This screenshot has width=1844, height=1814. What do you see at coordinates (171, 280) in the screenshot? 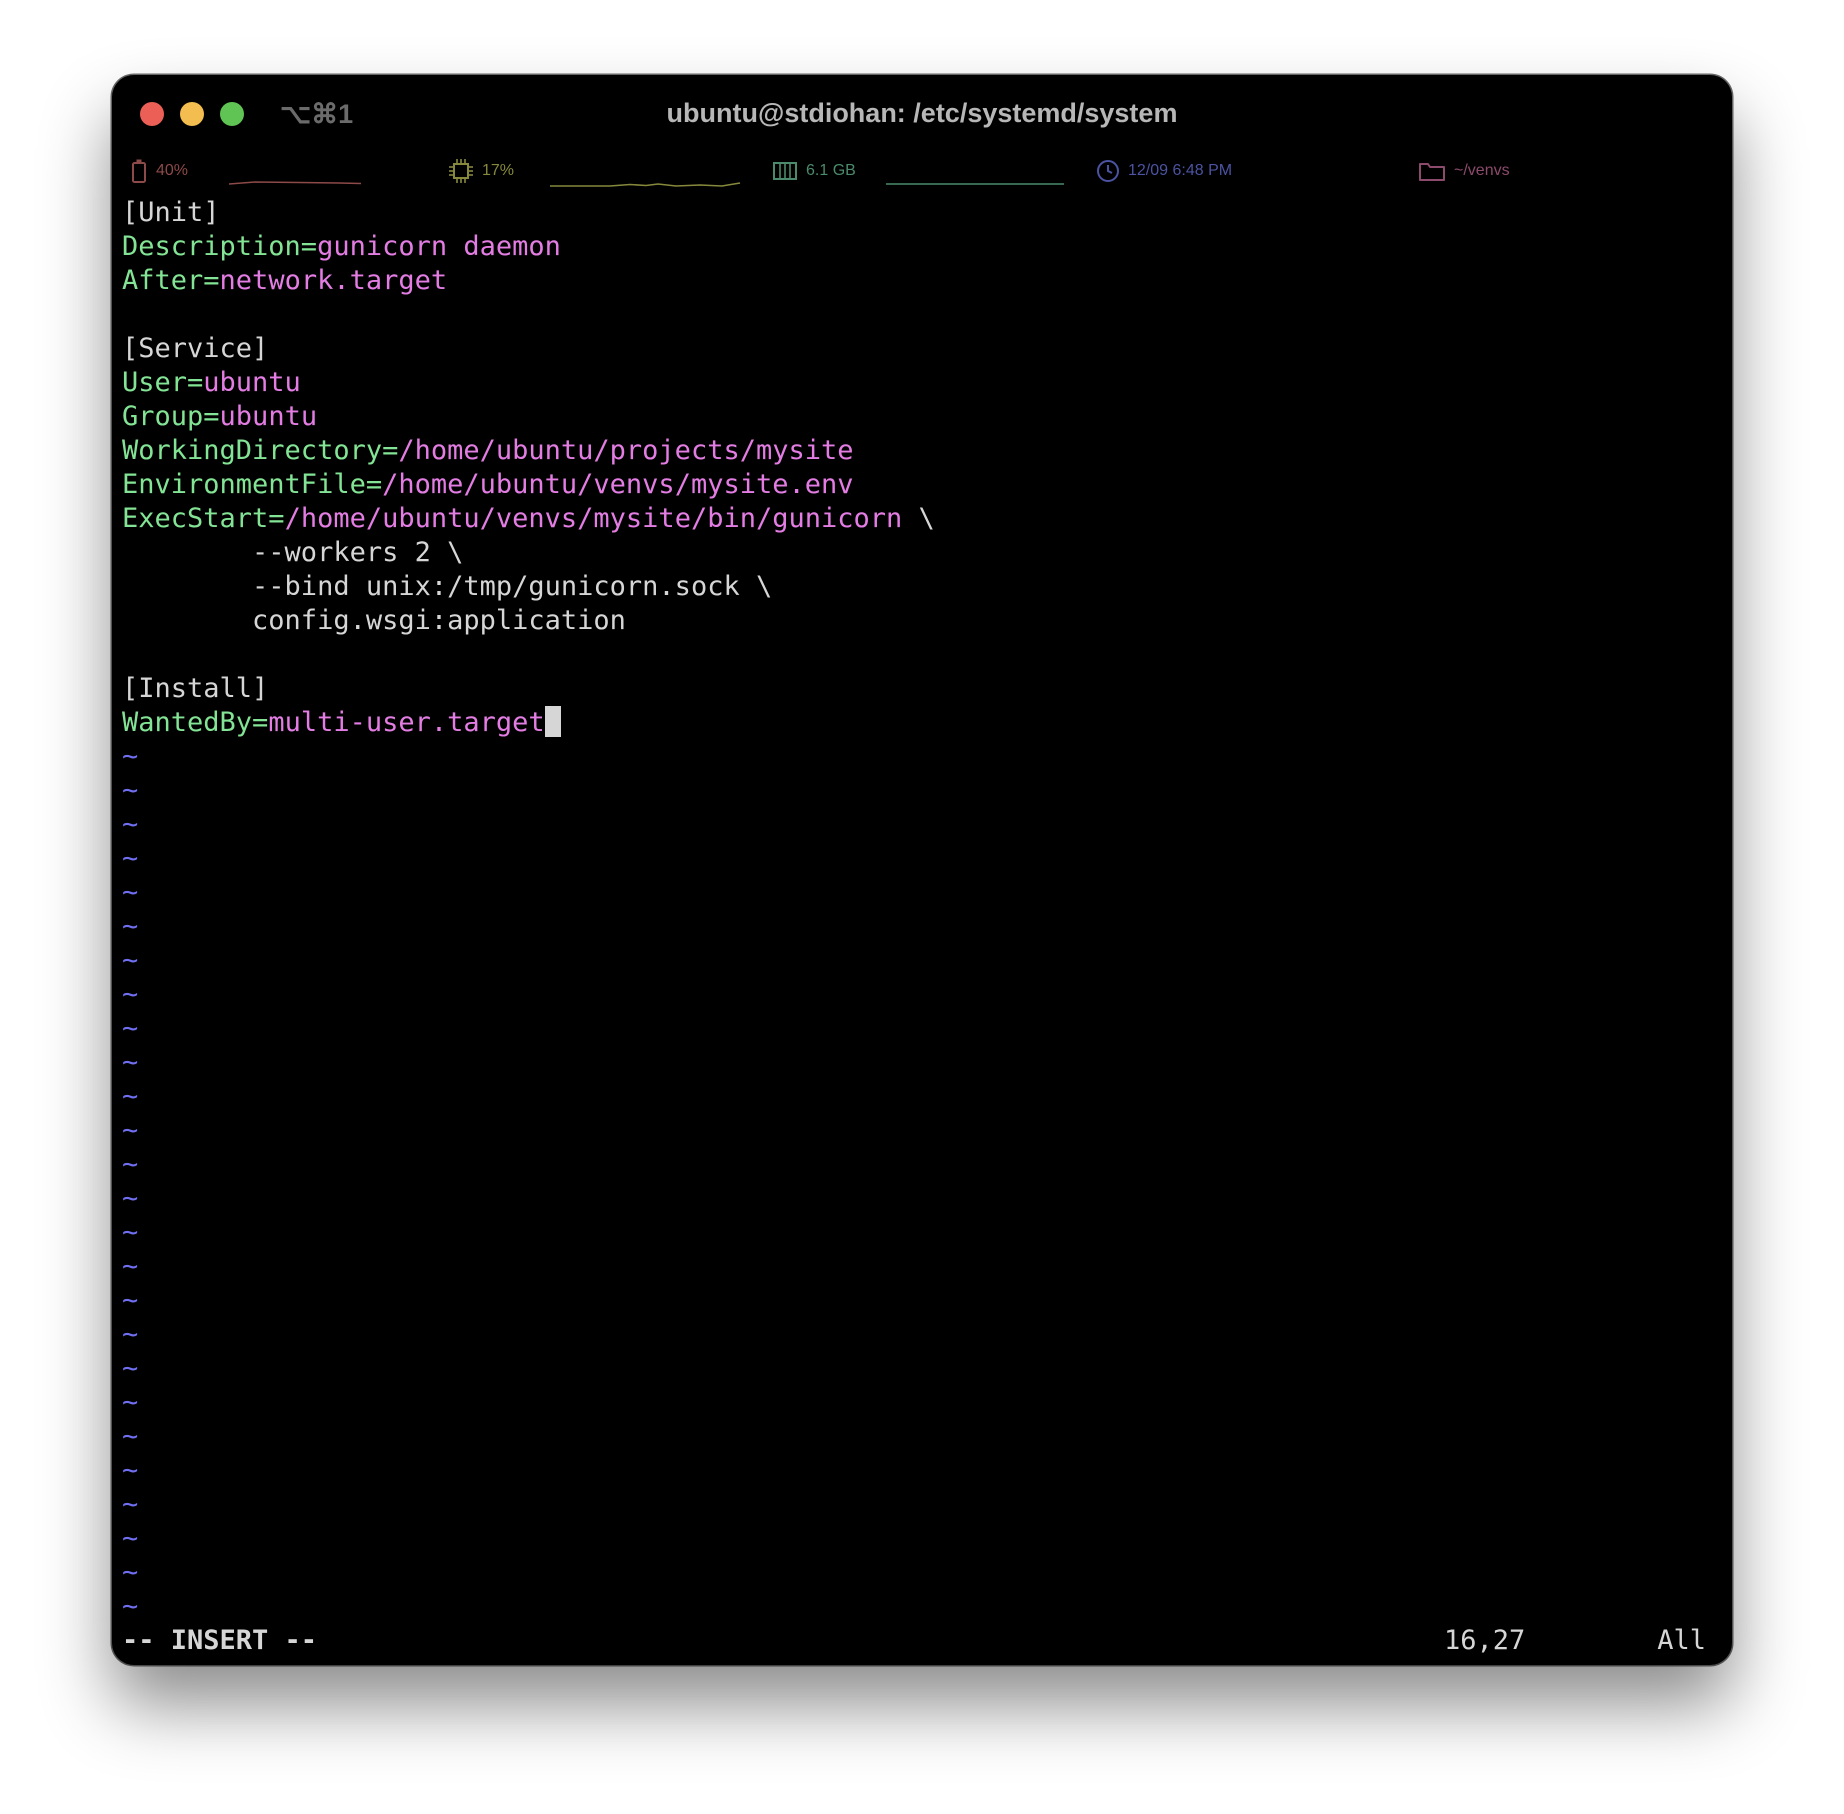
I see `config-key: After=` at bounding box center [171, 280].